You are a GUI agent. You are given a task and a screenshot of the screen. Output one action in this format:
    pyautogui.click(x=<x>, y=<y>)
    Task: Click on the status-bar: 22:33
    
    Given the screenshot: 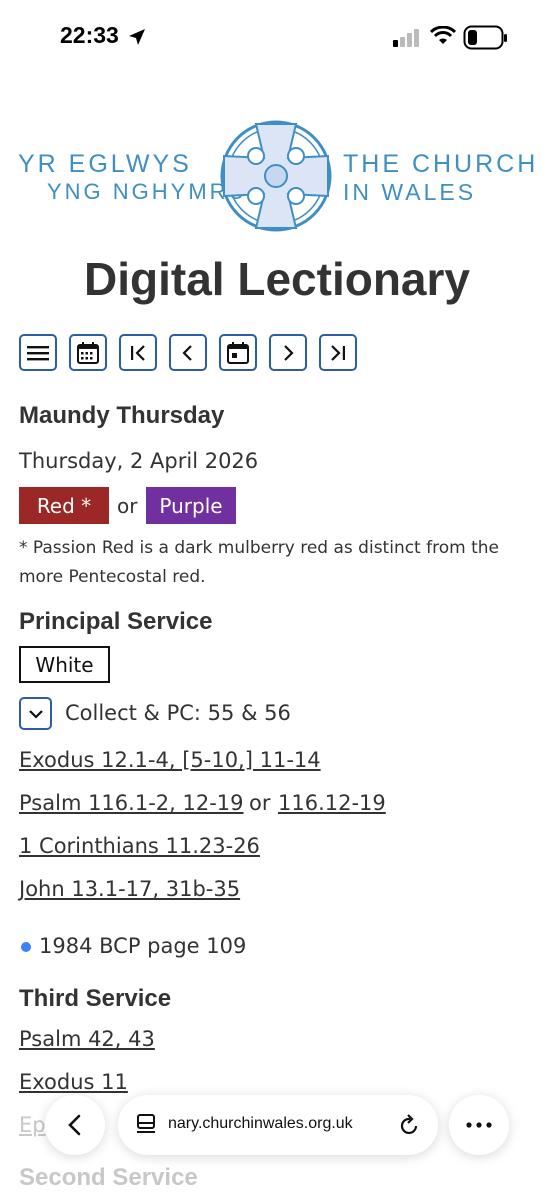 What is the action you would take?
    pyautogui.click(x=277, y=38)
    